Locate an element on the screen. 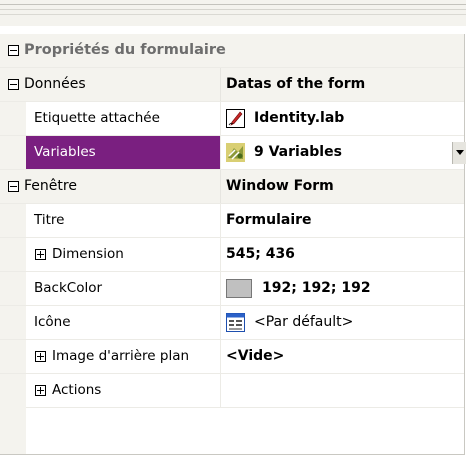 The image size is (466, 457). property-row-titre: Titre Formulaire is located at coordinates (232, 221).